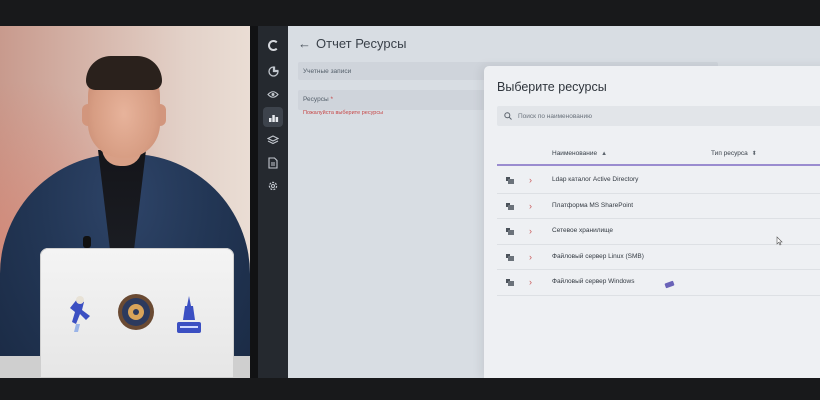 The image size is (820, 400). What do you see at coordinates (575, 153) in the screenshot?
I see `column-name-label: Наименование` at bounding box center [575, 153].